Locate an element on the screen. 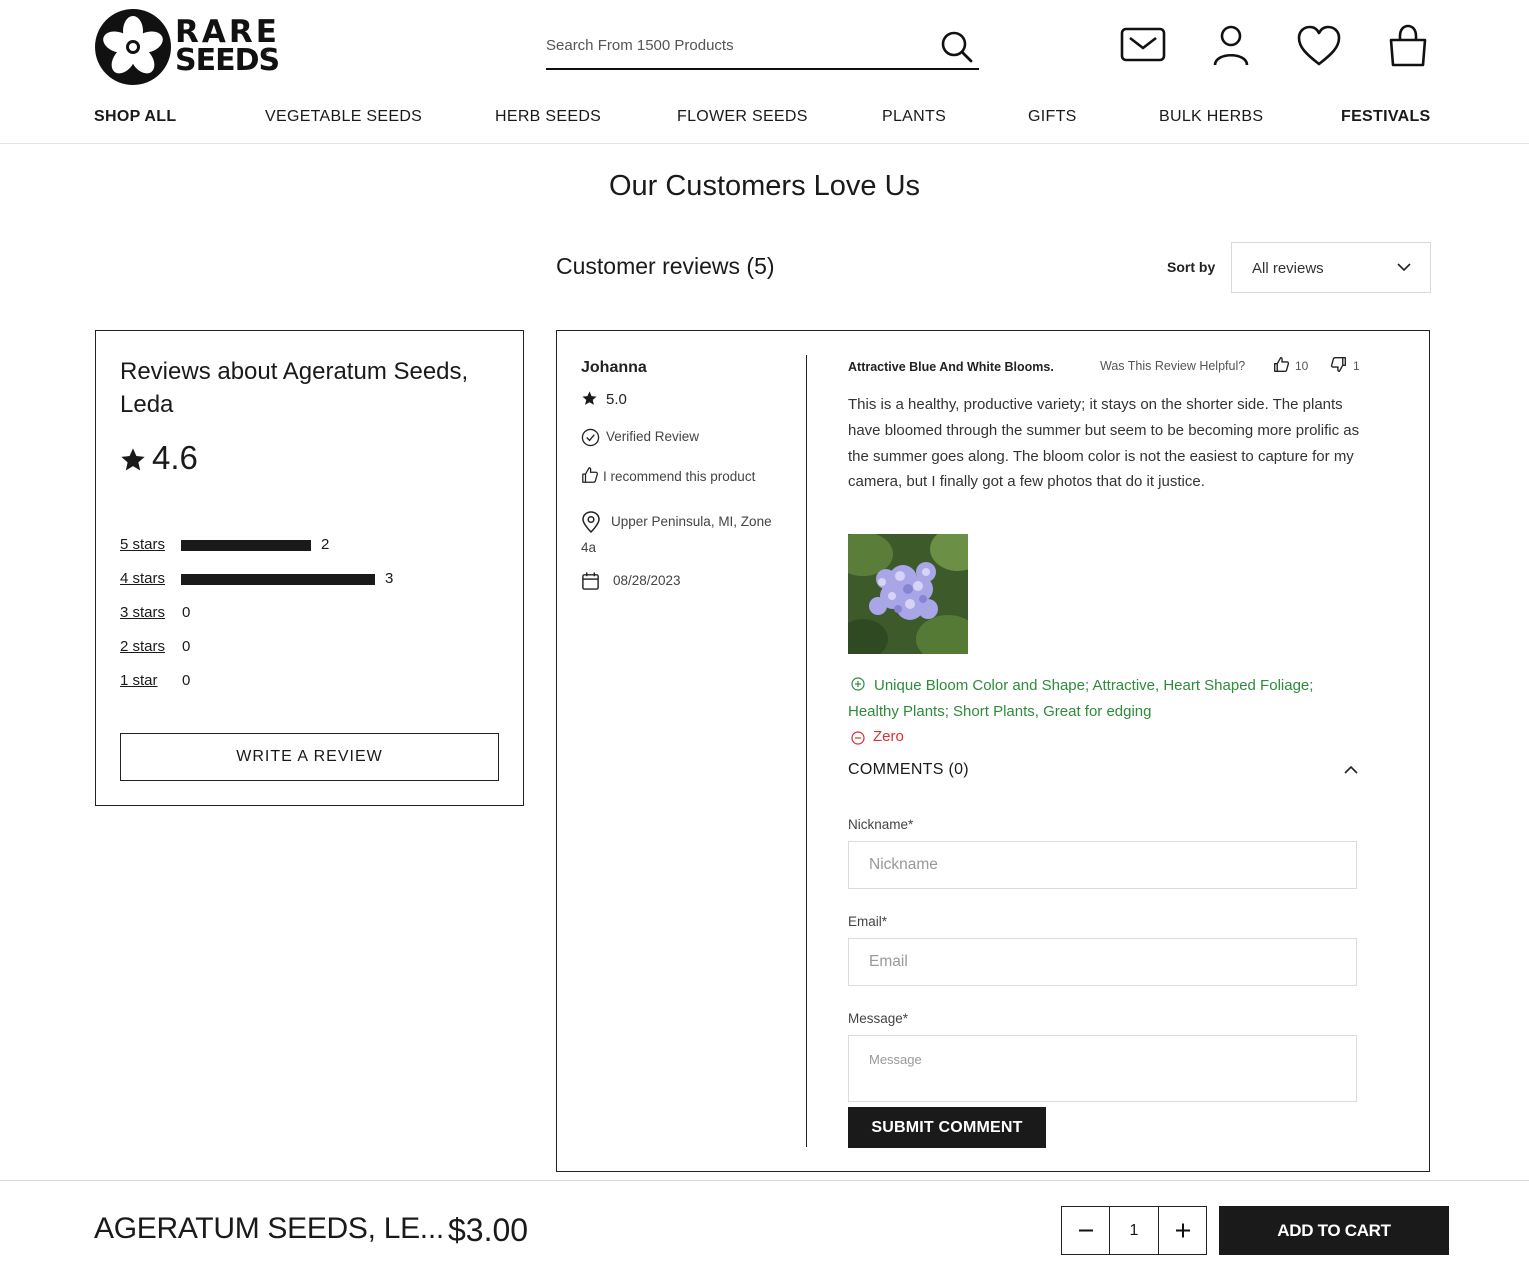  quantity-input: 1 is located at coordinates (1134, 1230).